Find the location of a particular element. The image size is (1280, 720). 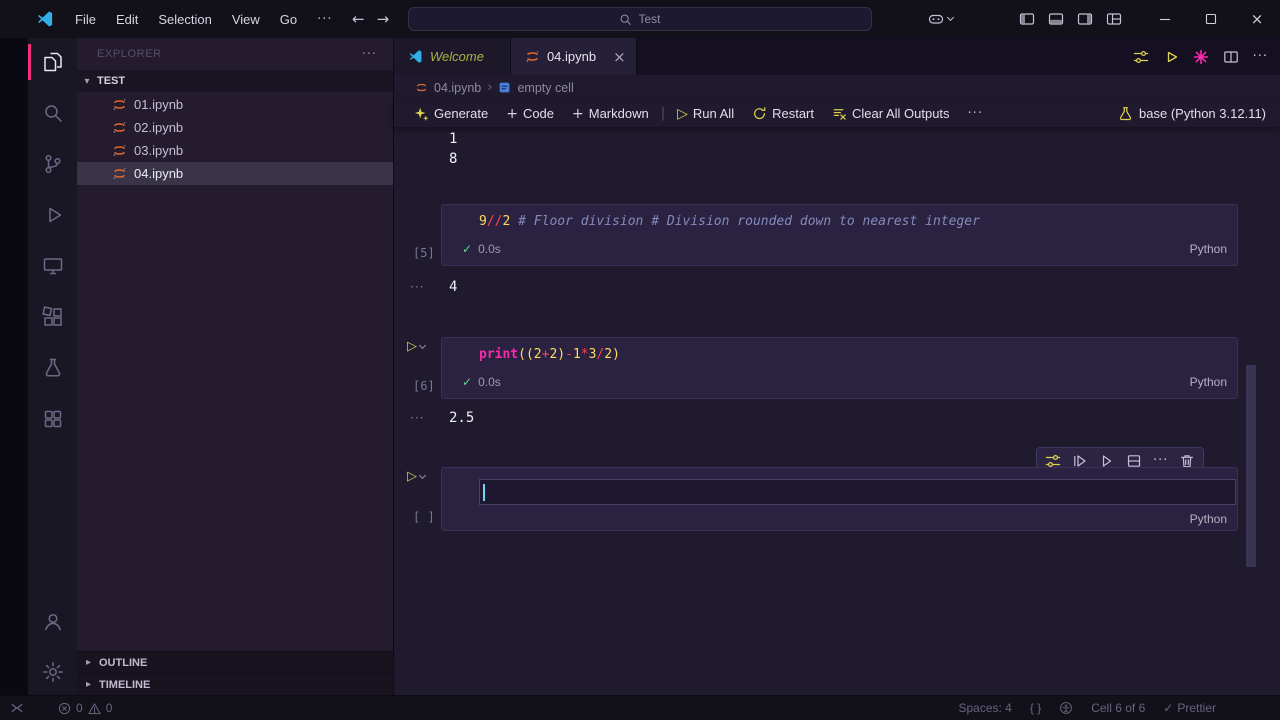

activitybar-account is located at coordinates (52, 621).